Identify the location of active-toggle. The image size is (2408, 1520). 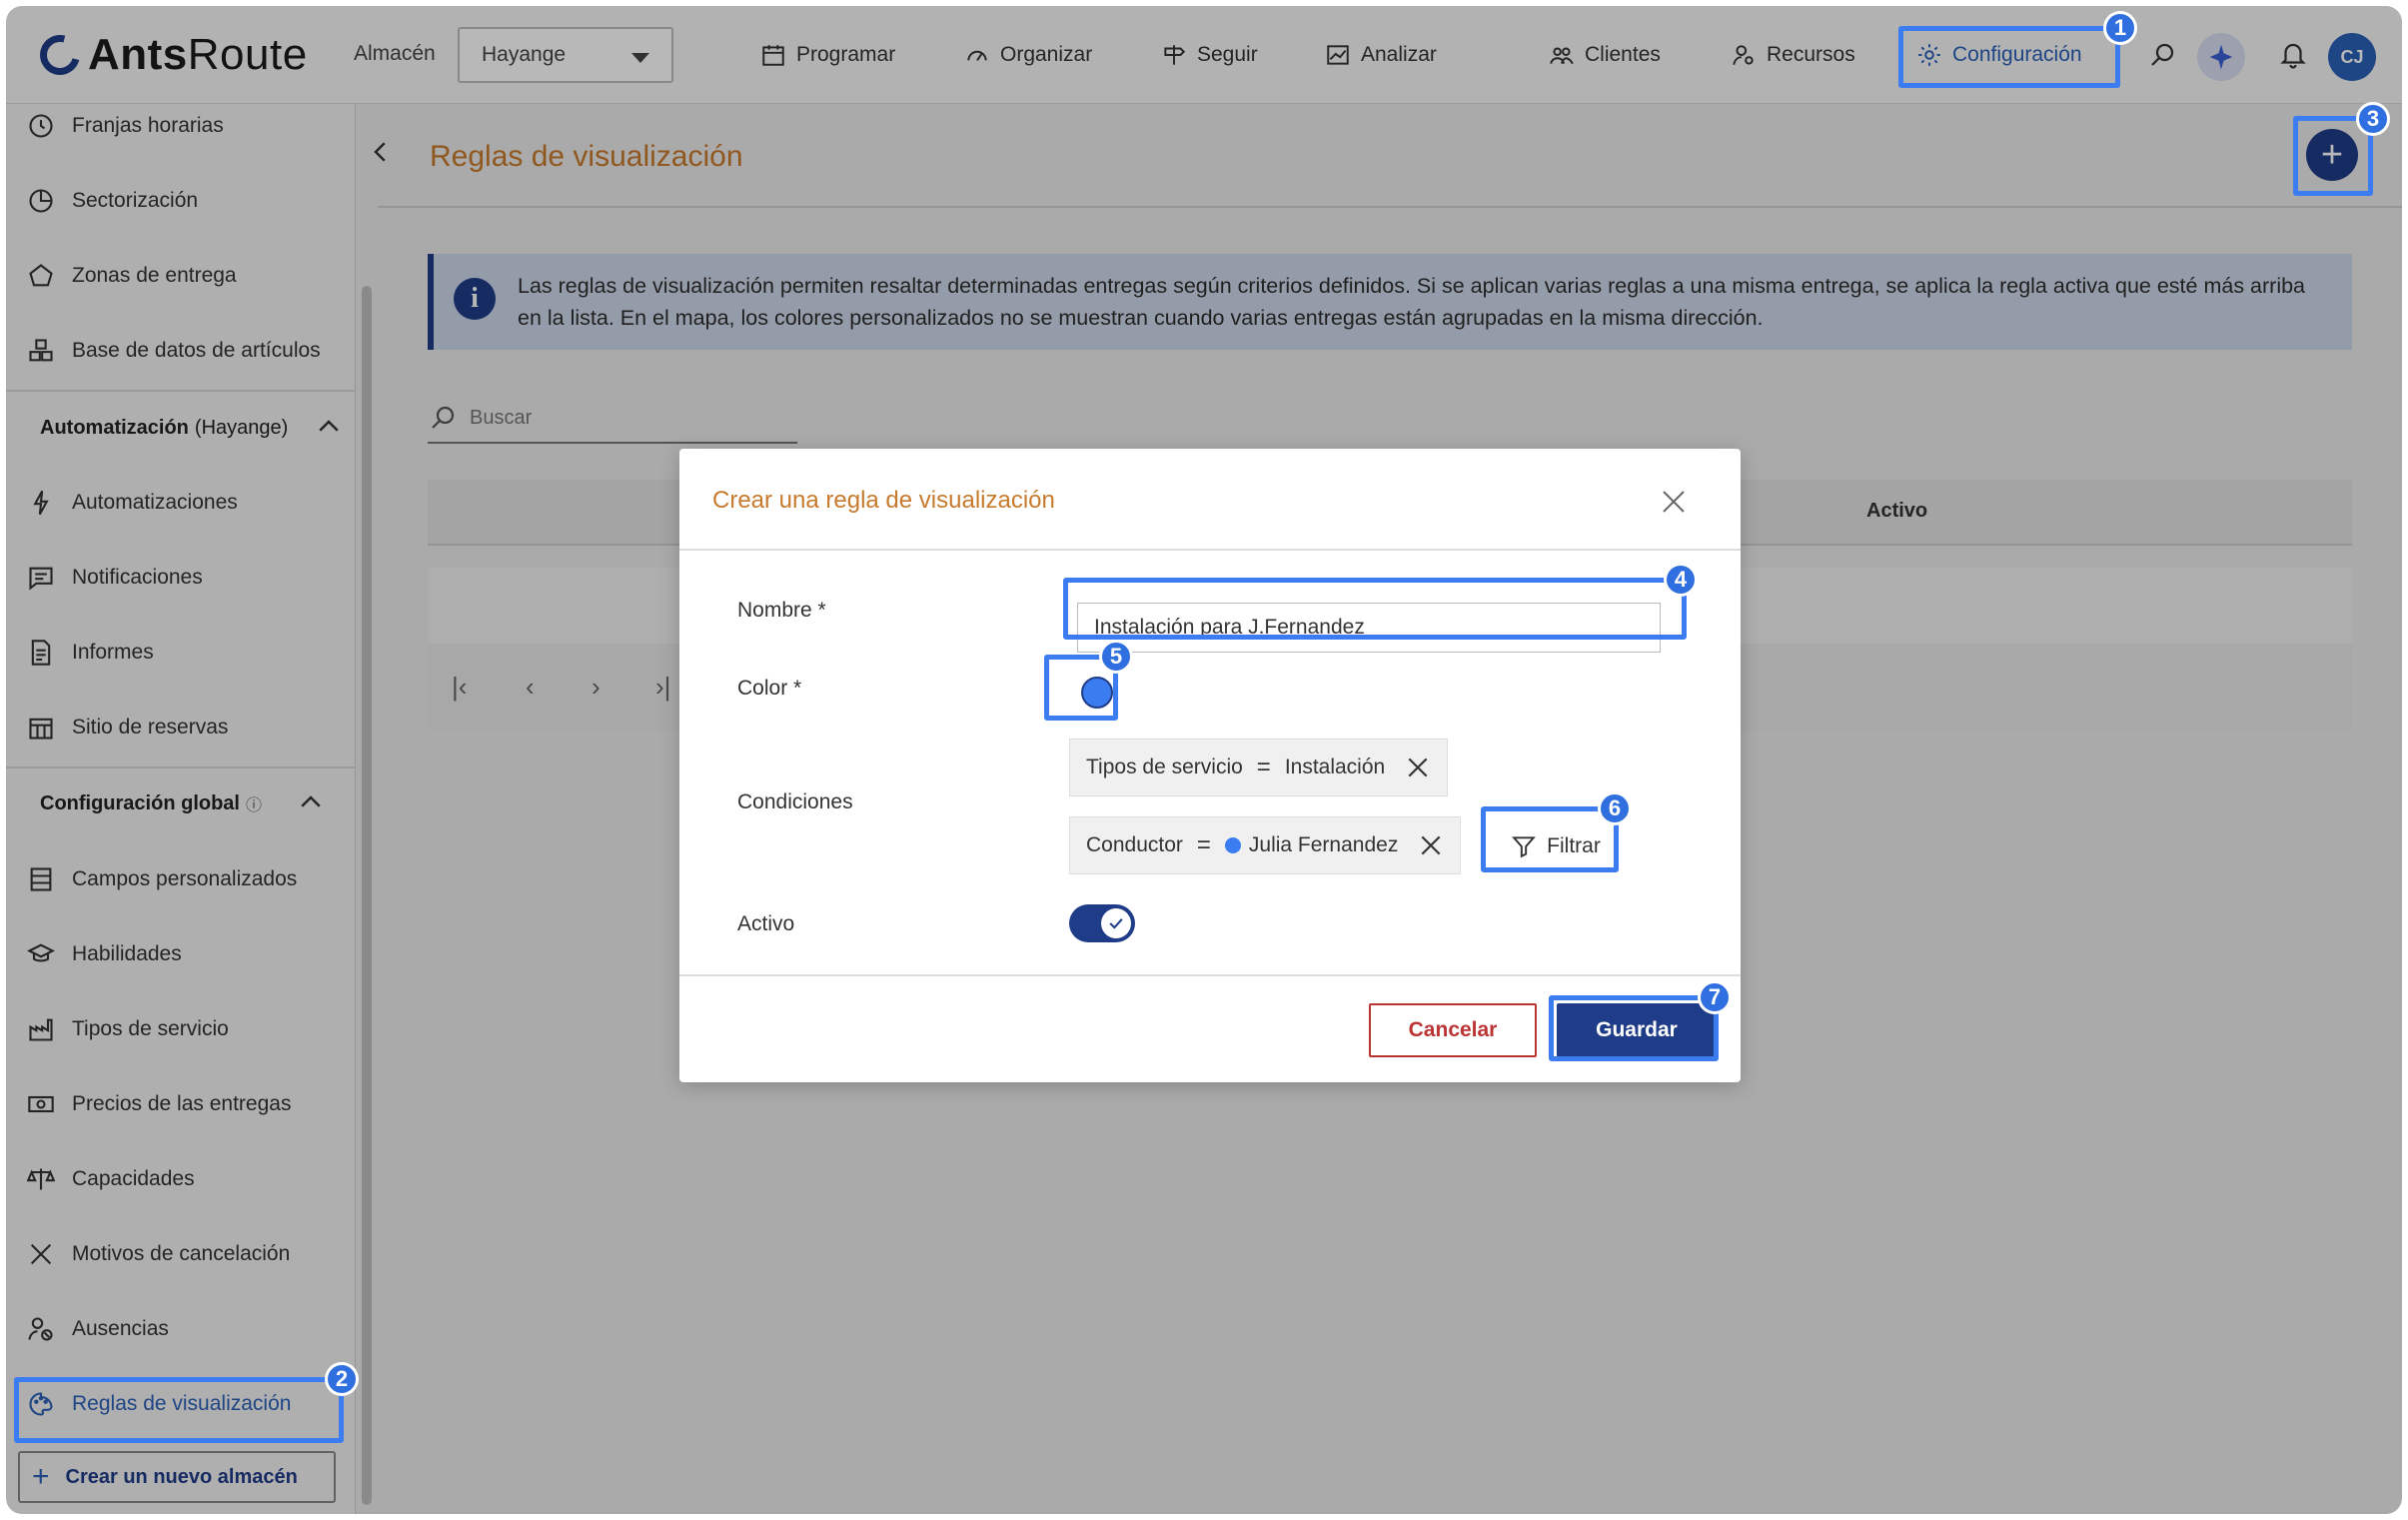
(1102, 923).